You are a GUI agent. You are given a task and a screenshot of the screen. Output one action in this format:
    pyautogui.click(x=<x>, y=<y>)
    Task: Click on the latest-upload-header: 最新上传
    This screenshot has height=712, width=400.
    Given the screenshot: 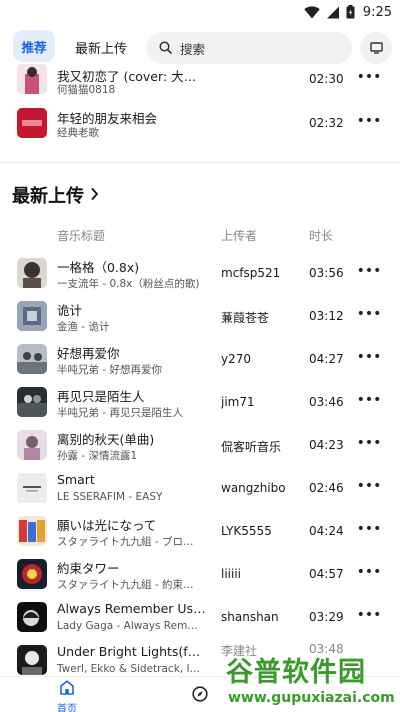 What is the action you would take?
    pyautogui.click(x=55, y=195)
    